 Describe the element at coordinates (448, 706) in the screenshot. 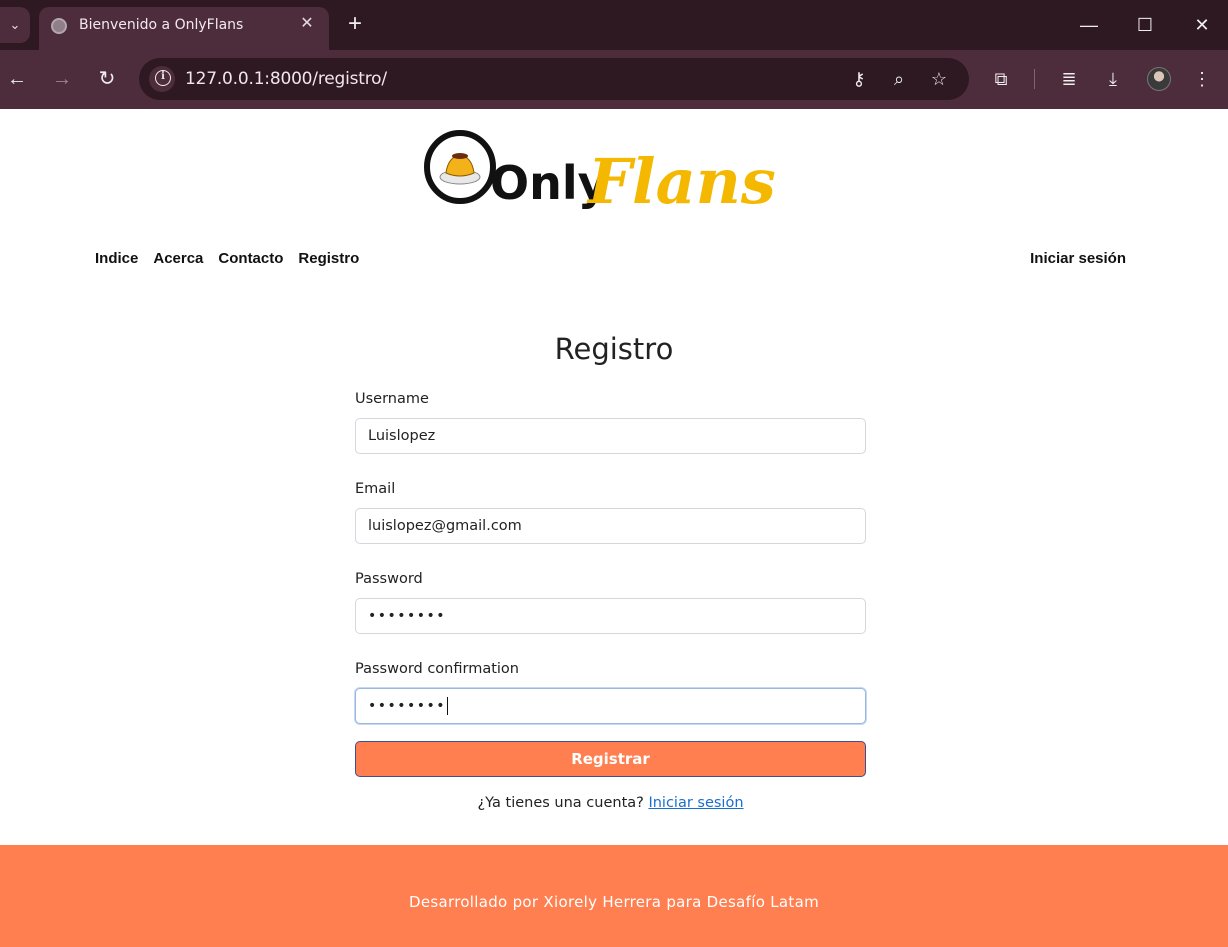

I see `text-caret` at that location.